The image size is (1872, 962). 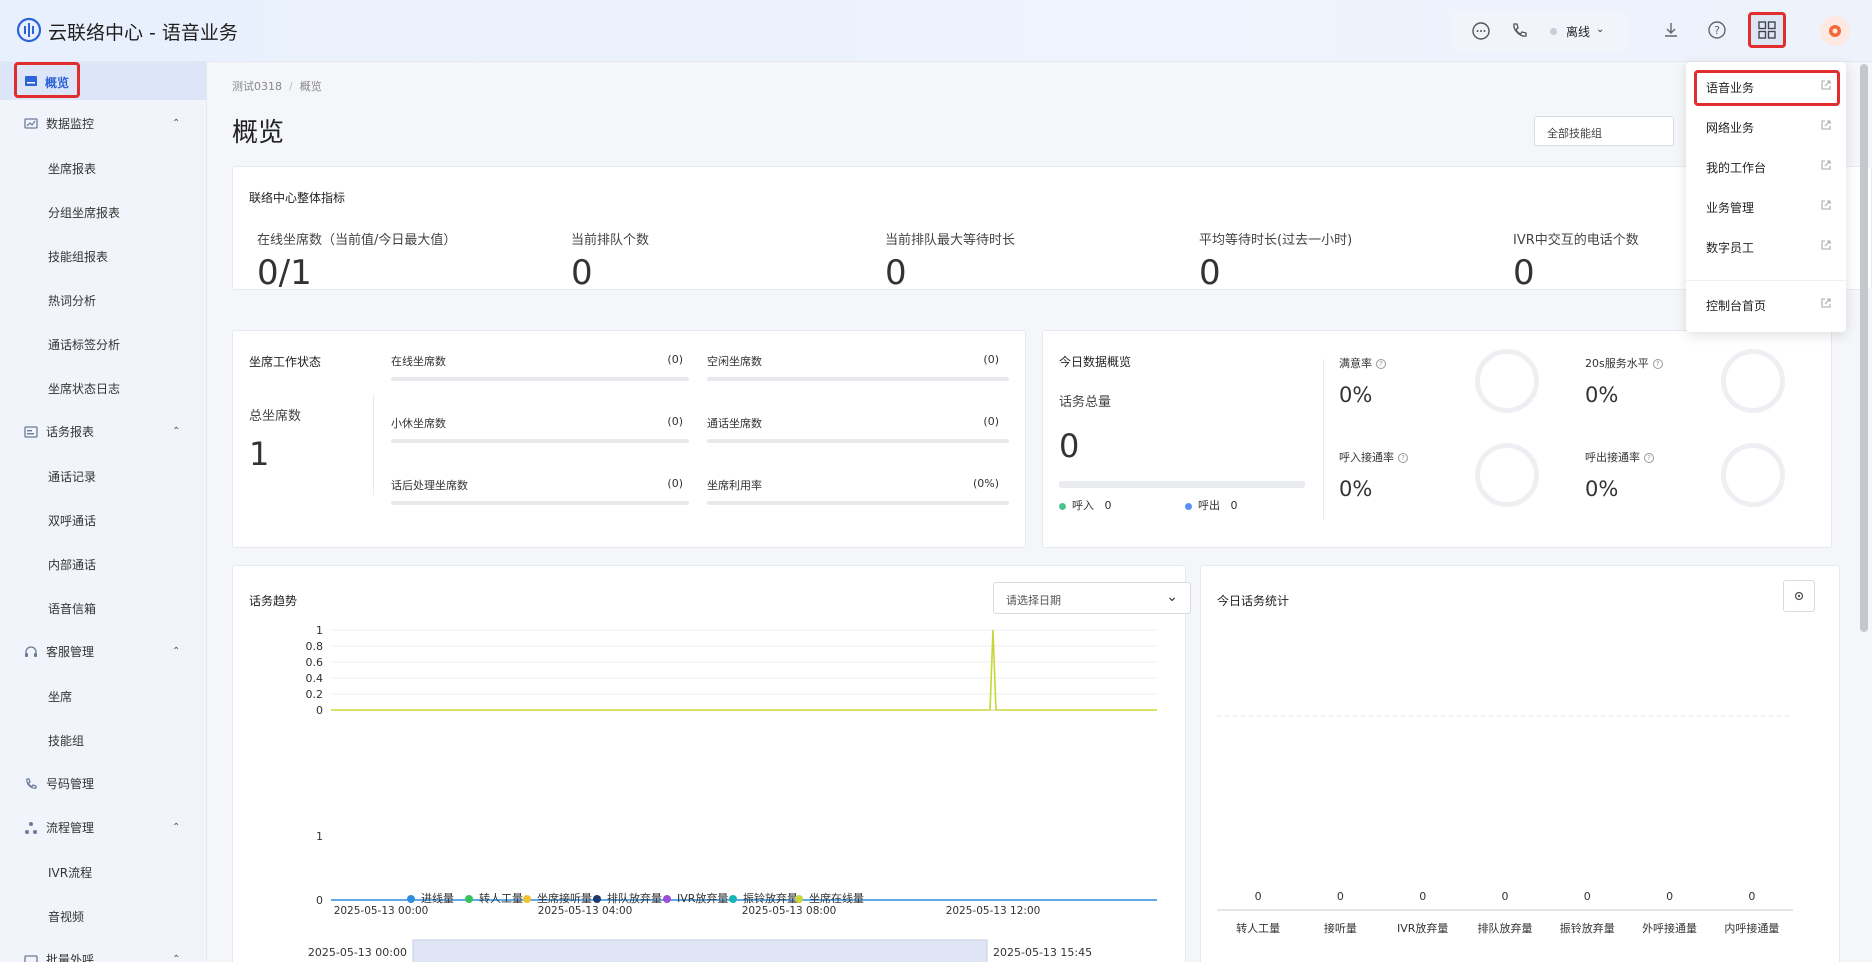 What do you see at coordinates (31, 828) in the screenshot?
I see `flow-icon` at bounding box center [31, 828].